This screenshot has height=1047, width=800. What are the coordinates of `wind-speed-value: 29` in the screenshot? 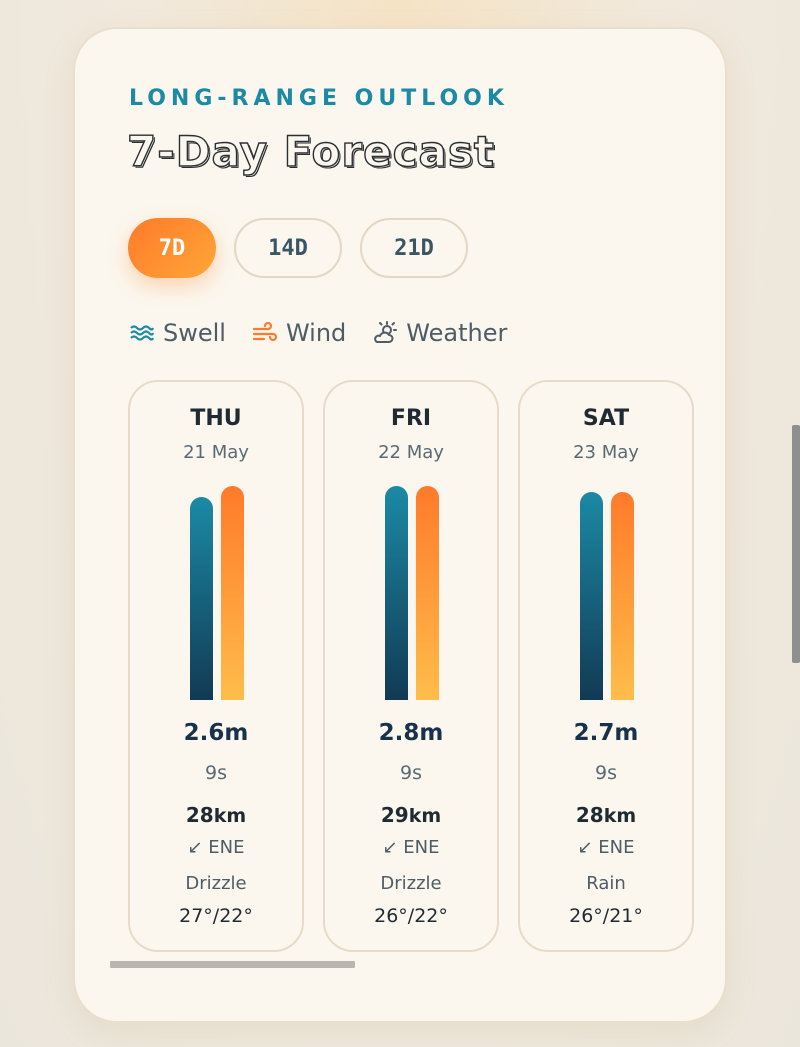 It's located at (394, 815).